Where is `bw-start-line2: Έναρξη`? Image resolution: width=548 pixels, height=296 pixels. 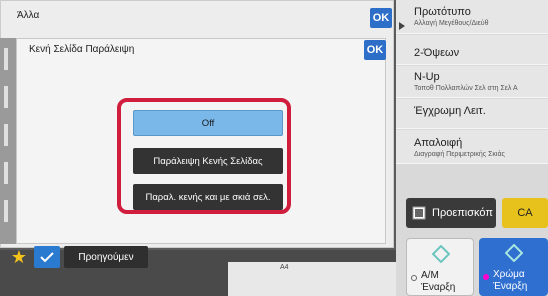
bw-start-line2: Έναρξη is located at coordinates (438, 287).